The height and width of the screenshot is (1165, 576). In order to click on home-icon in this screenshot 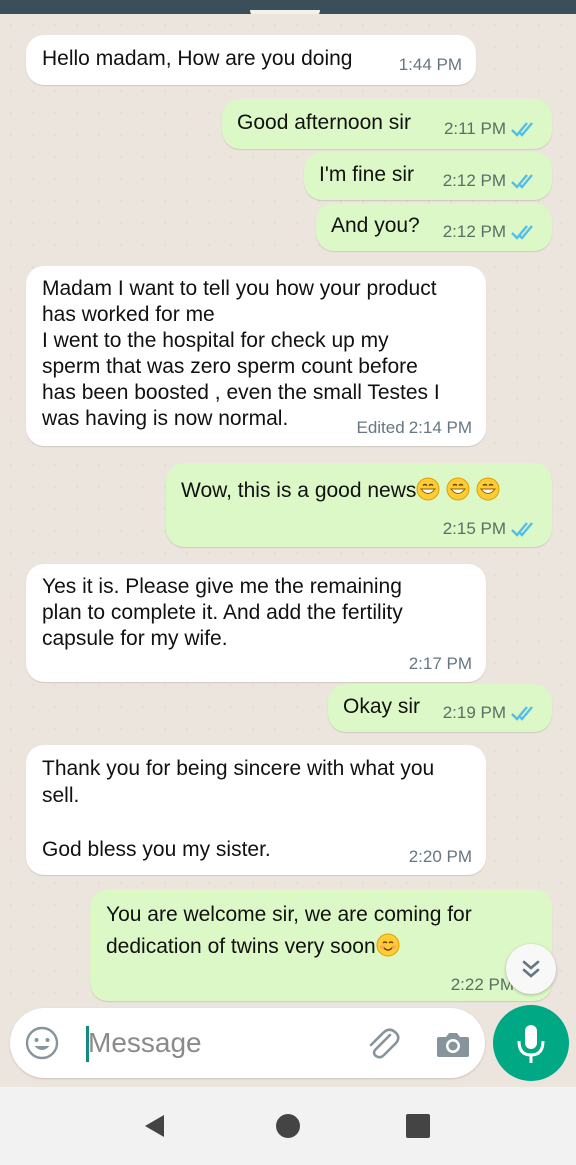, I will do `click(288, 1126)`.